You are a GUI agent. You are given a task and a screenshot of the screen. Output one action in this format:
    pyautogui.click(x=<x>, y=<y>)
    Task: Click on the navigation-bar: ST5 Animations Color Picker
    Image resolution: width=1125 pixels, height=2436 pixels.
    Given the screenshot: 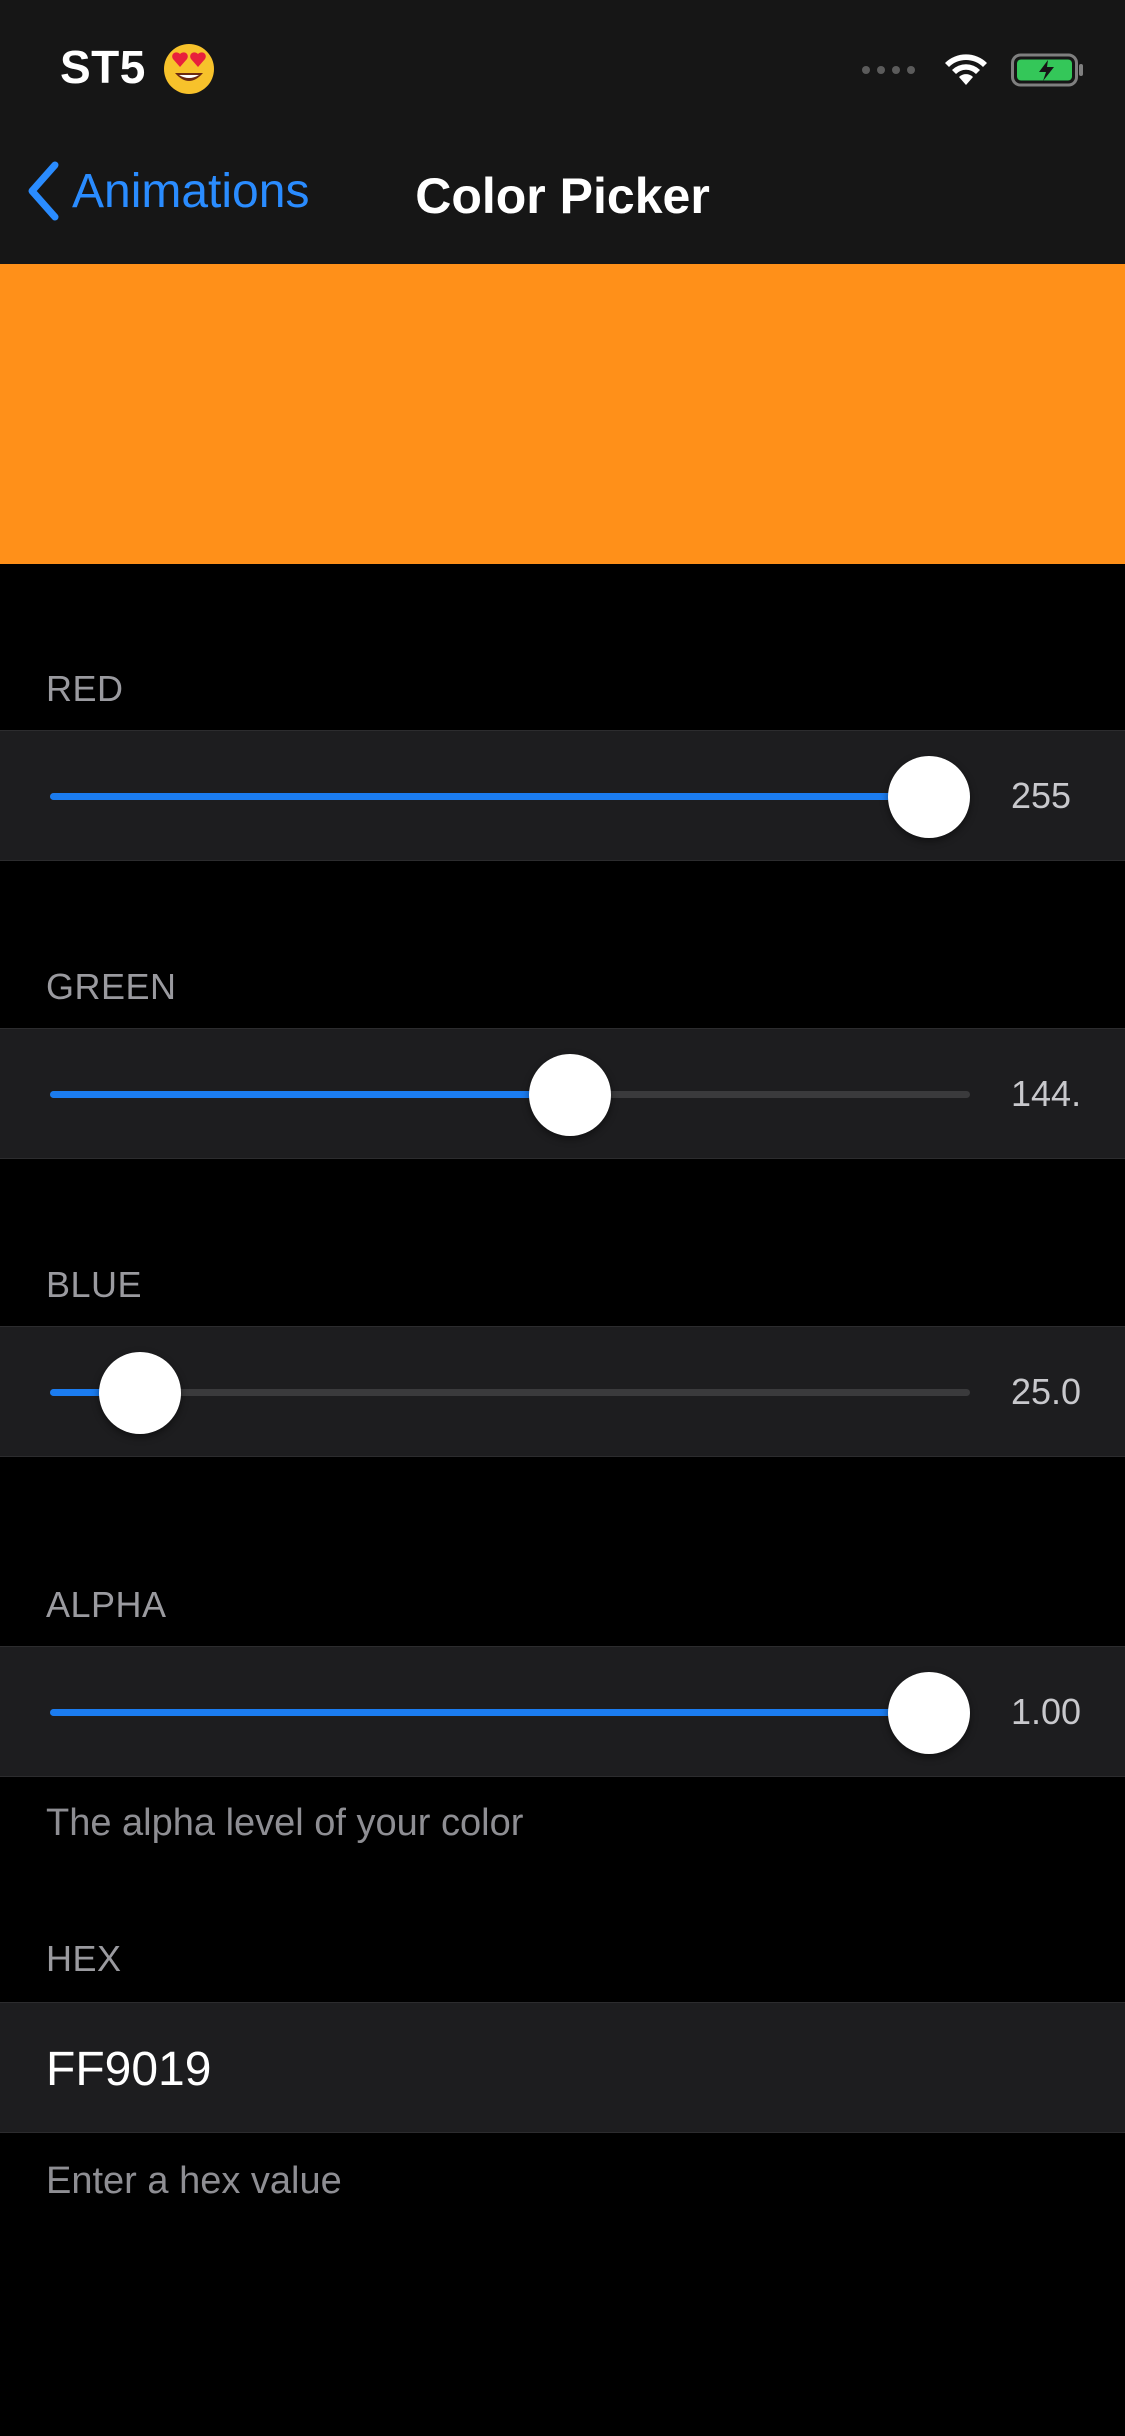 What is the action you would take?
    pyautogui.click(x=562, y=132)
    